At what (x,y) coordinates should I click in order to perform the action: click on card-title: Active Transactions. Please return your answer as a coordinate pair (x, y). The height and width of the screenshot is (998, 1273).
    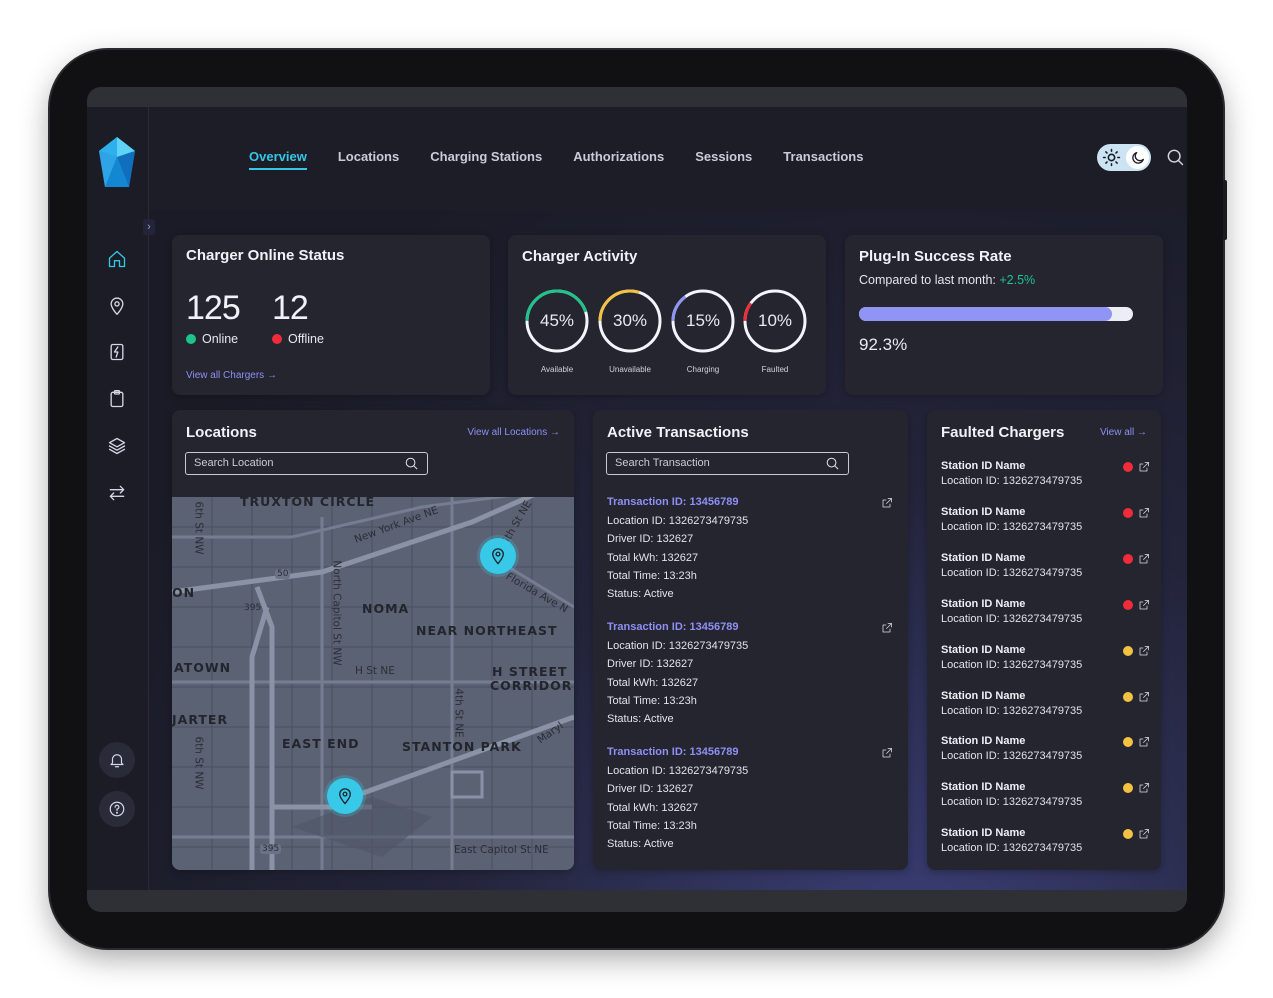
    Looking at the image, I should click on (678, 432).